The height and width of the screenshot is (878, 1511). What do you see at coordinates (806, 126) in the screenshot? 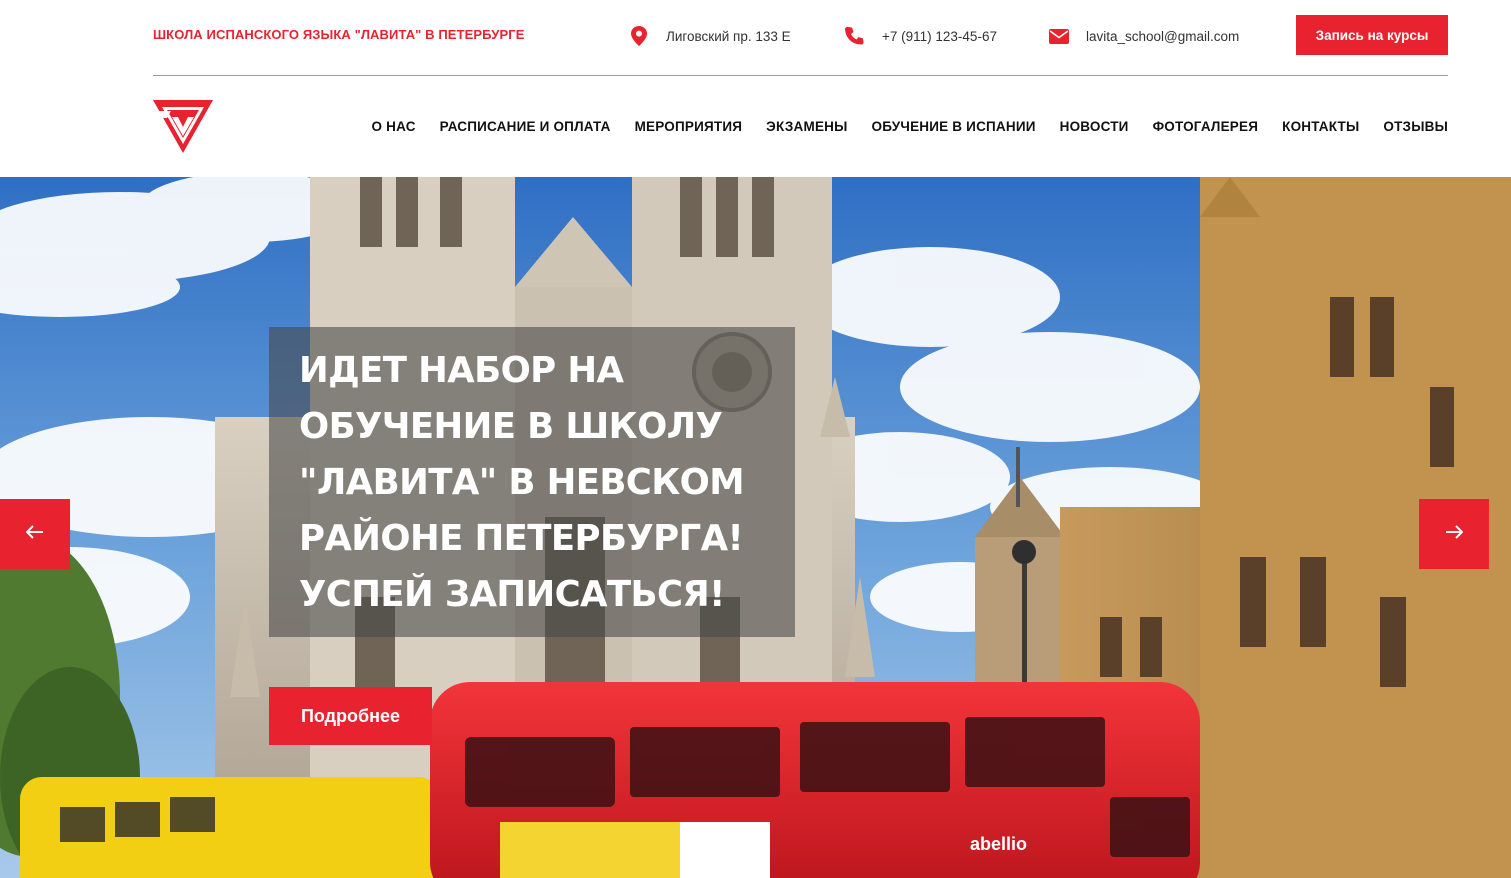
I see `nav-item-exams: ЭКЗАМЕНЫ` at bounding box center [806, 126].